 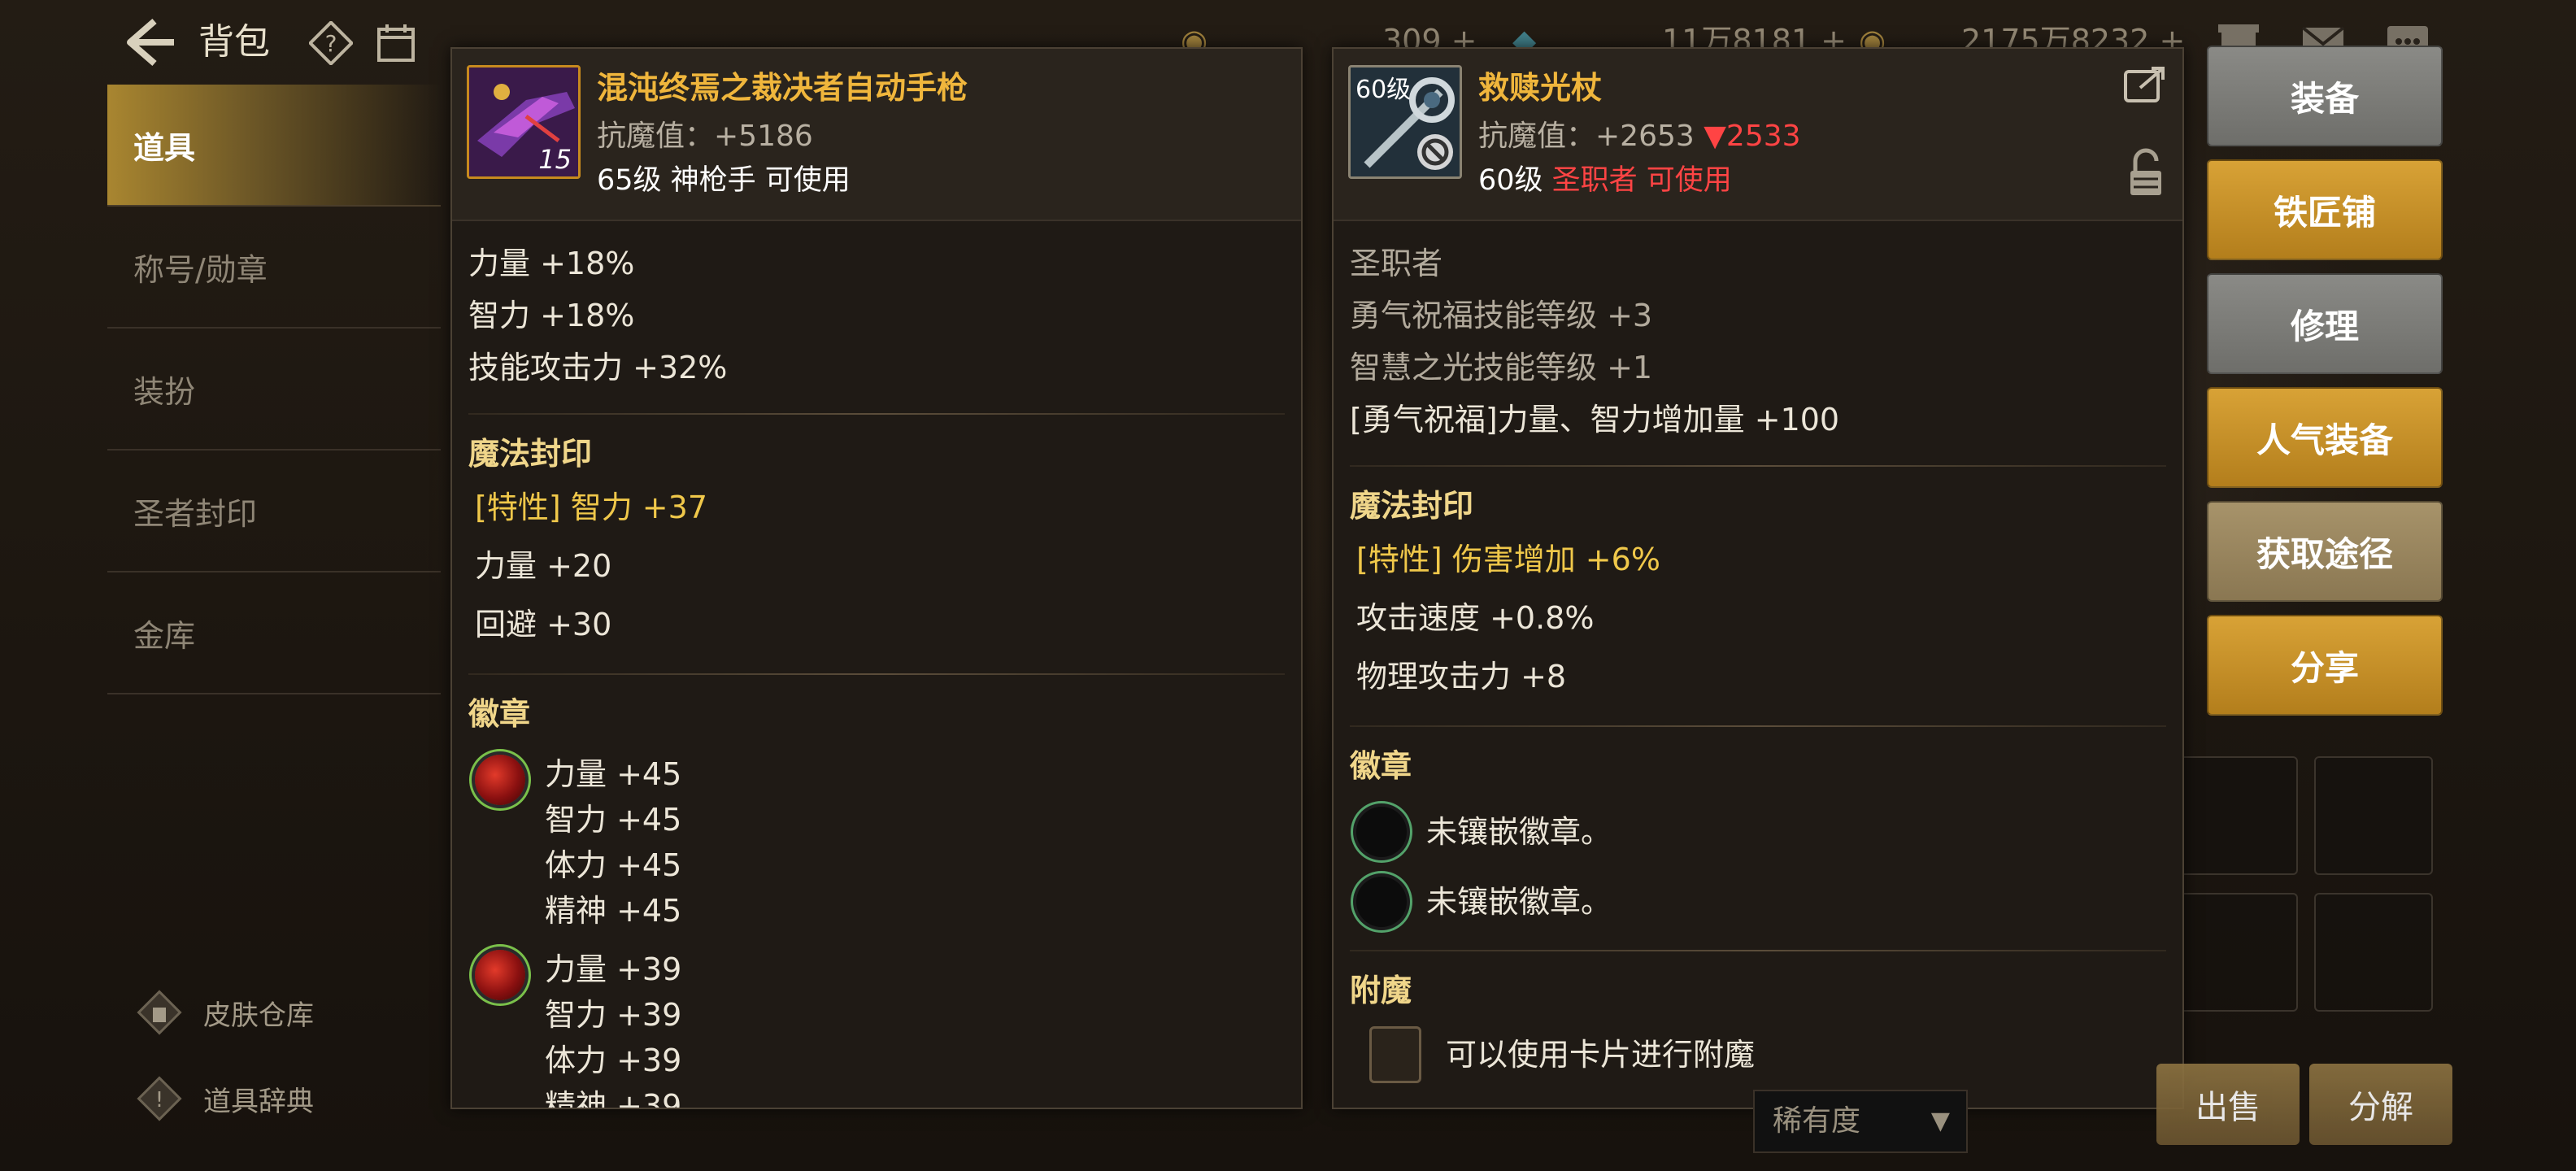 I want to click on popular-equipment-button: 人气装备, so click(x=2325, y=438).